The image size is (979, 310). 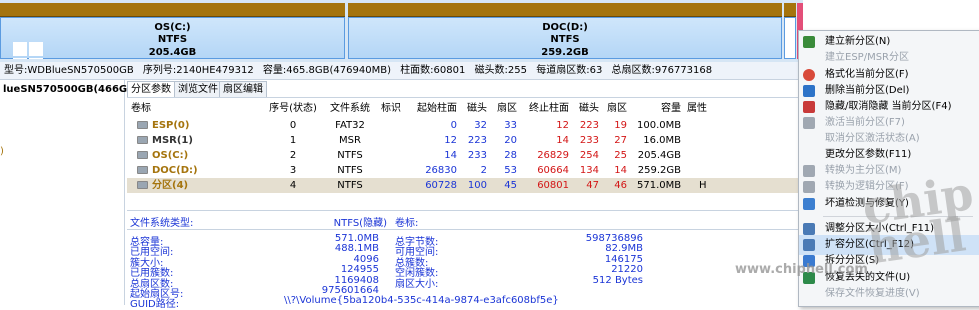 I want to click on col-end-cyl: 终止柱面, so click(x=546, y=108).